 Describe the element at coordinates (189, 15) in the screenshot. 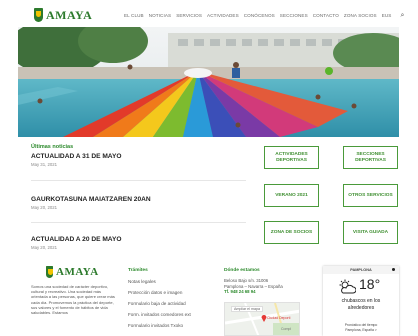

I see `nav-item-servicios: SERVICIOS` at that location.